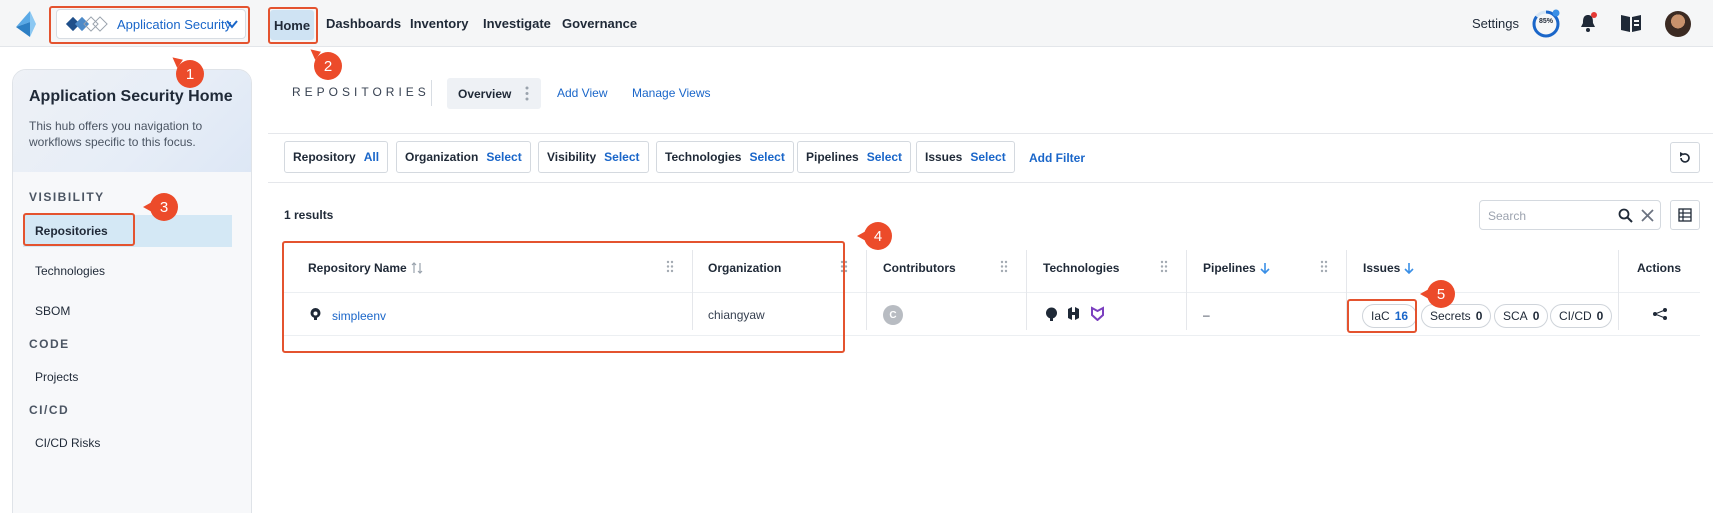  Describe the element at coordinates (1570, 215) in the screenshot. I see `search-field: Search` at that location.